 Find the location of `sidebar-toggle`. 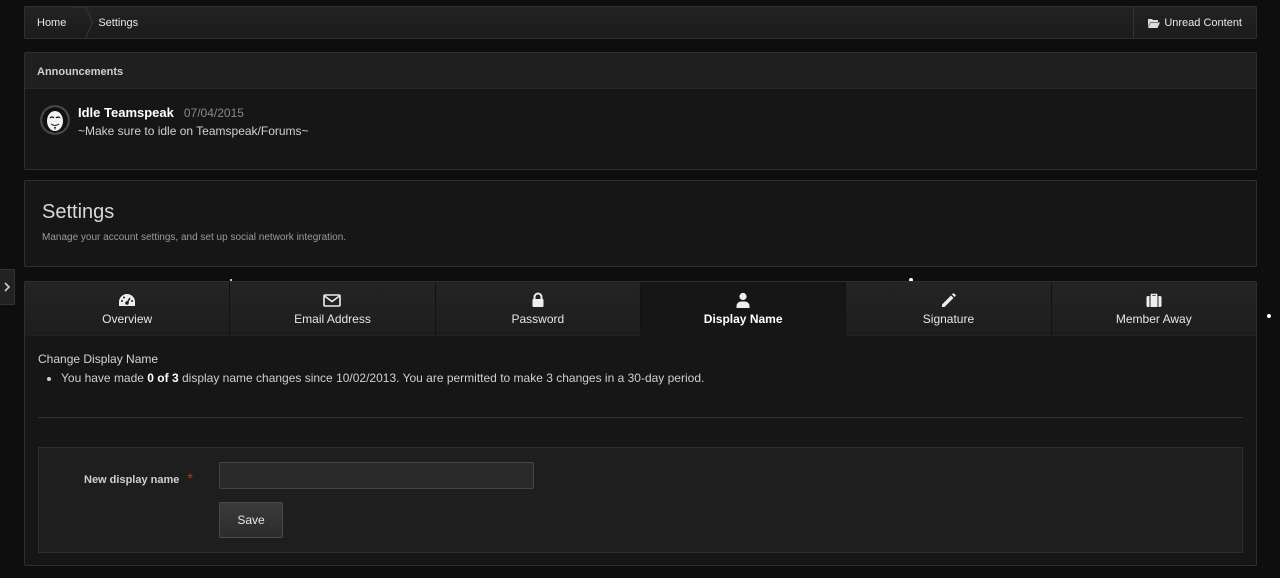

sidebar-toggle is located at coordinates (7, 287).